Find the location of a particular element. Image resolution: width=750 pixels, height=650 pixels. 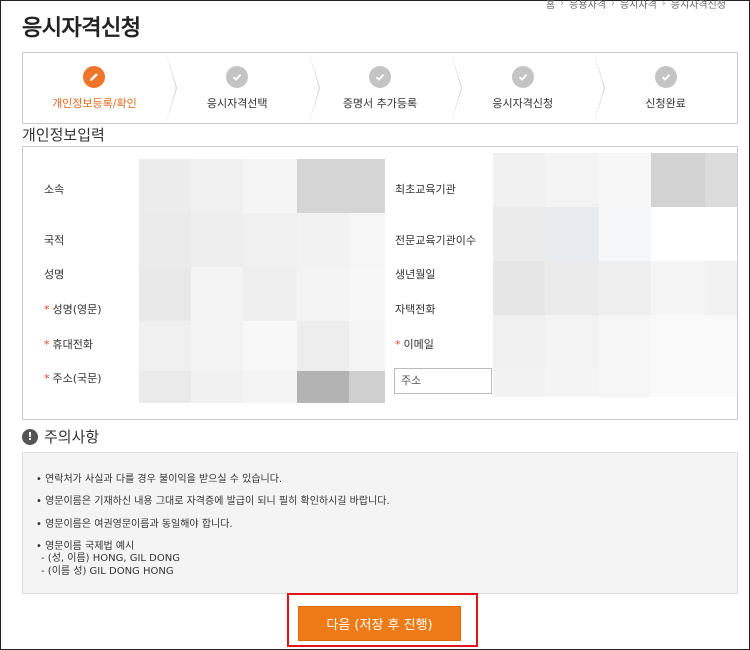

step-application: 응시자격신청 is located at coordinates (528, 88).